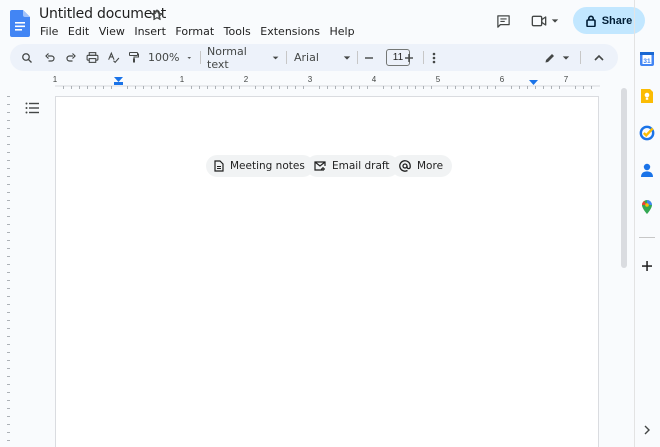 This screenshot has width=660, height=447. What do you see at coordinates (32, 108) in the screenshot?
I see `document-outline-icon` at bounding box center [32, 108].